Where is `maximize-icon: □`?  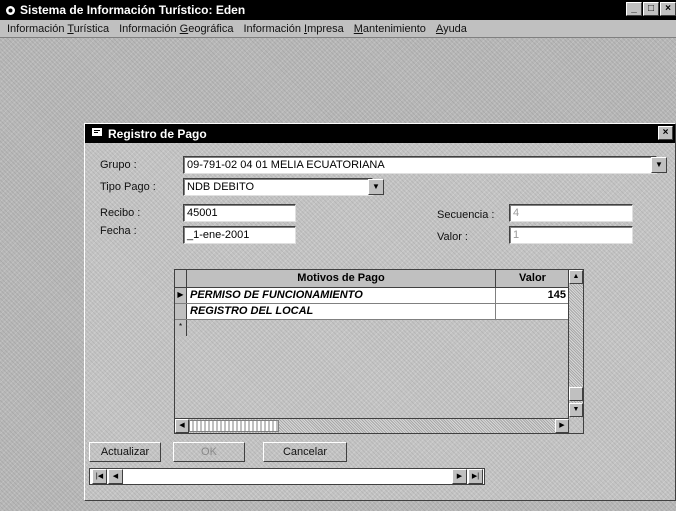
maximize-icon: □ is located at coordinates (651, 9).